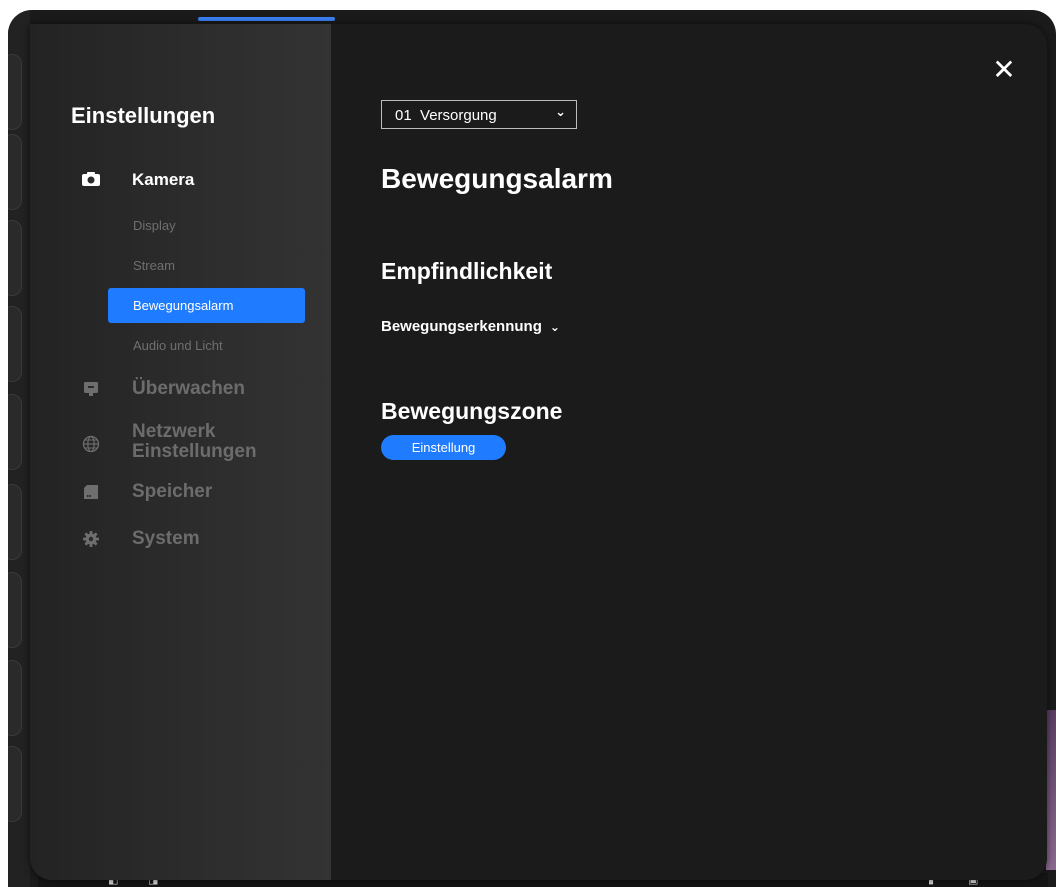 This screenshot has height=887, width=1056. I want to click on sidebar-item-system: System, so click(180, 544).